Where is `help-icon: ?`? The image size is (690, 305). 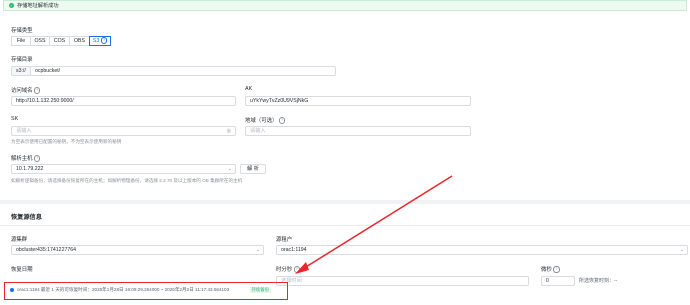 help-icon: ? is located at coordinates (104, 40).